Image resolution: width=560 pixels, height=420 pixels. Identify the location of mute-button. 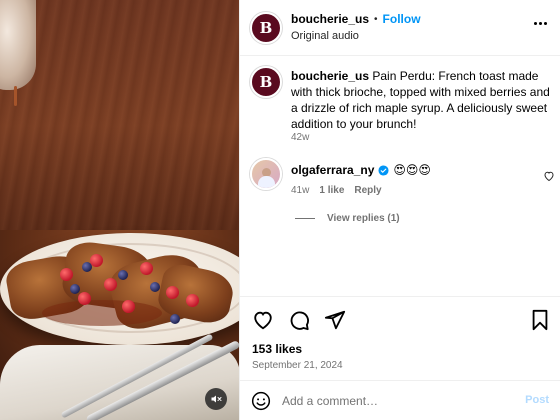
(216, 399).